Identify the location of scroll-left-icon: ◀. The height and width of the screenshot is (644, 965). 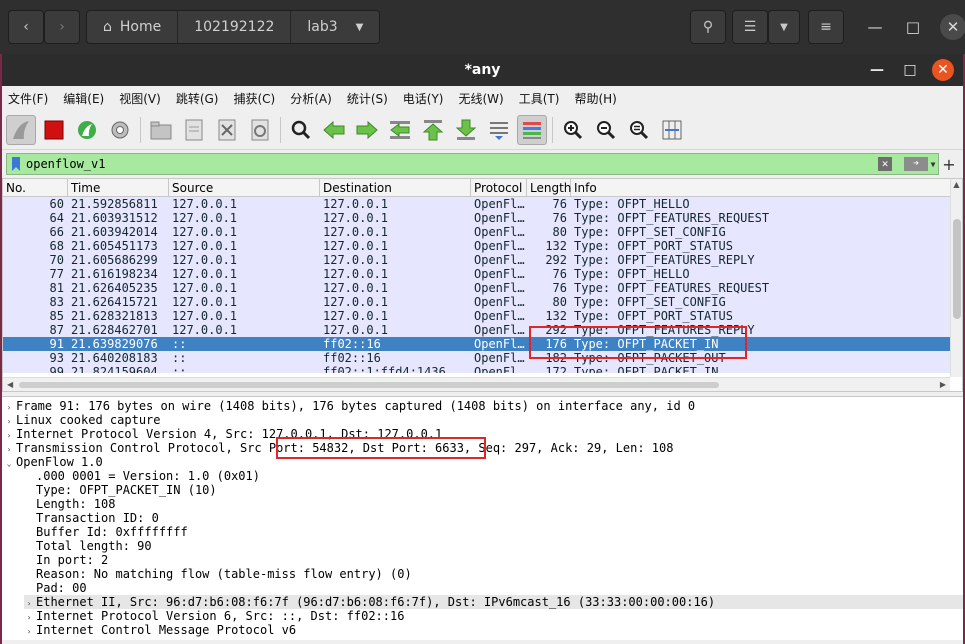
(10, 384).